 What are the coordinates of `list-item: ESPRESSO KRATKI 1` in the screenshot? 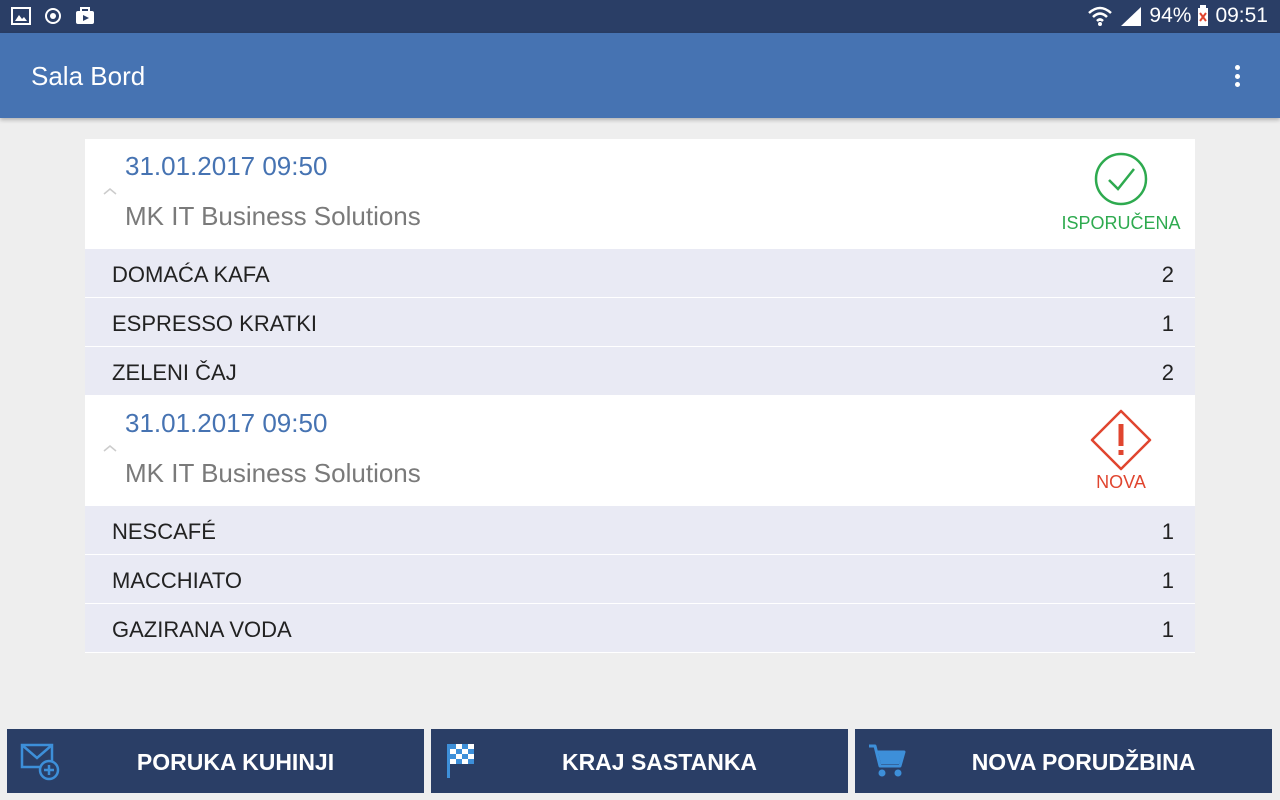 It's located at (640, 322).